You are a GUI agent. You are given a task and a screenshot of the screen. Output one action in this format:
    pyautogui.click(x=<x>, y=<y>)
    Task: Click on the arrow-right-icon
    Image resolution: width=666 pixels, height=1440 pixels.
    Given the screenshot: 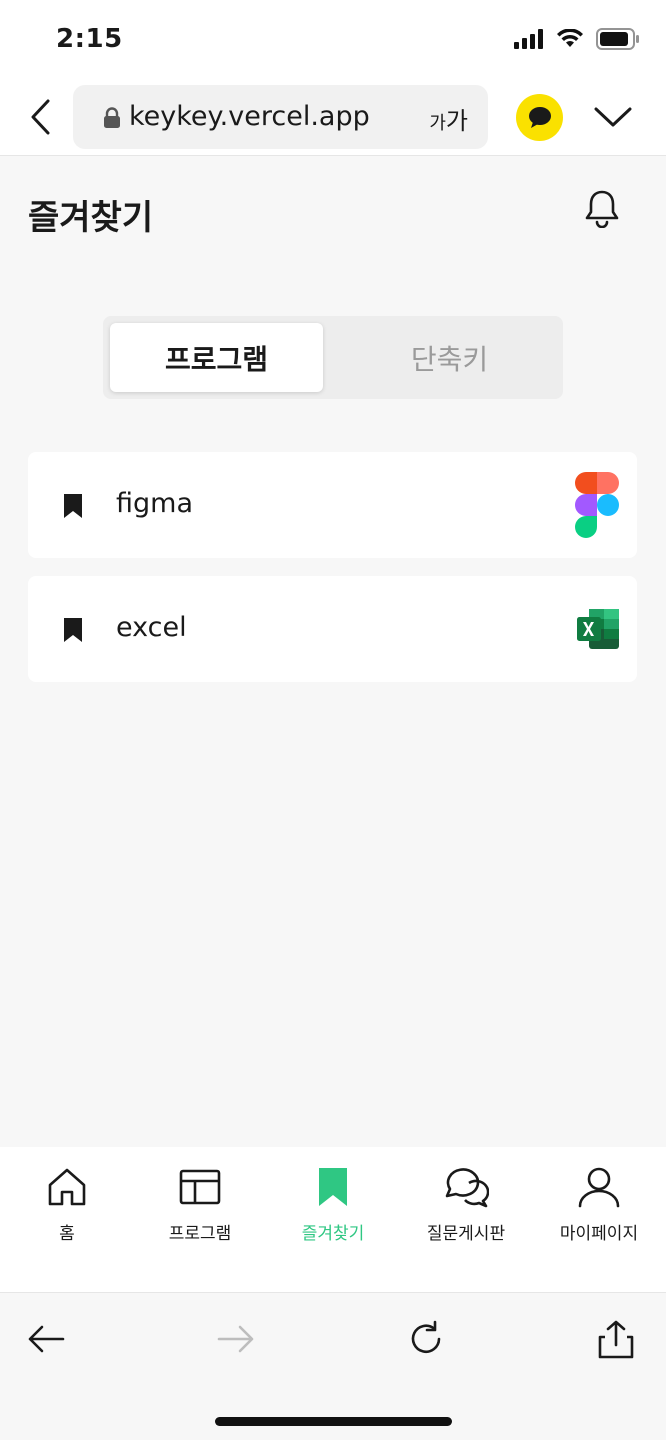 What is the action you would take?
    pyautogui.click(x=235, y=1339)
    